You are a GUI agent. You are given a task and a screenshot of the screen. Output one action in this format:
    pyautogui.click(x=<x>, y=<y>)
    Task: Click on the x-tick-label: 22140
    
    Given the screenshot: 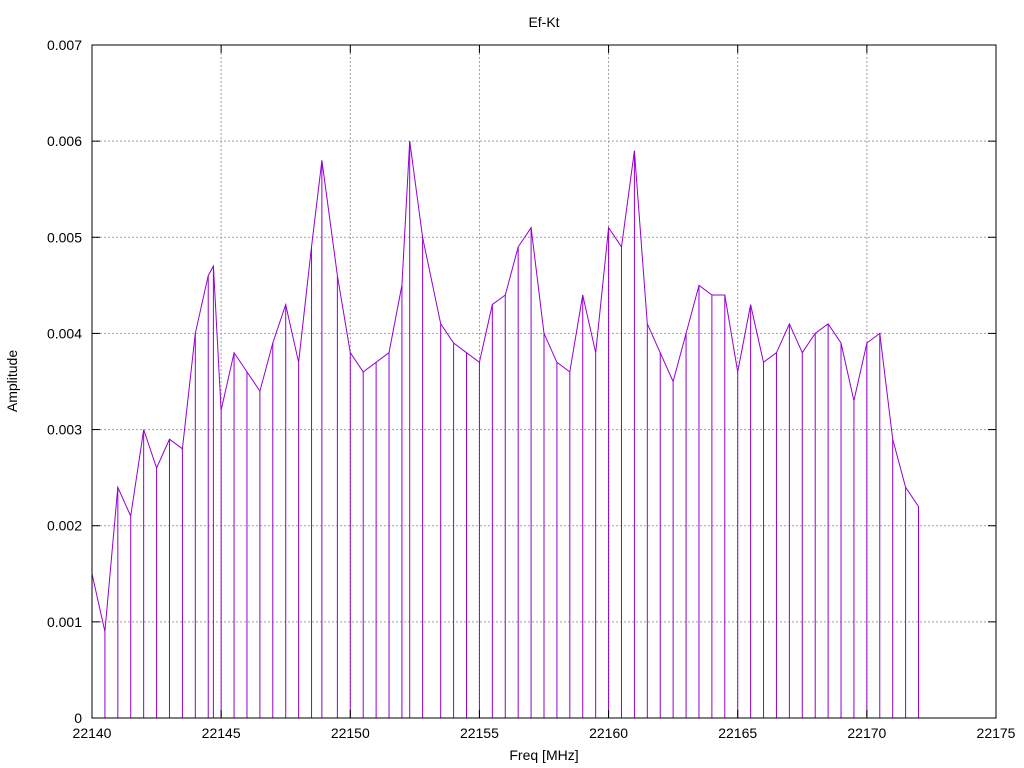 What is the action you would take?
    pyautogui.click(x=92, y=733)
    